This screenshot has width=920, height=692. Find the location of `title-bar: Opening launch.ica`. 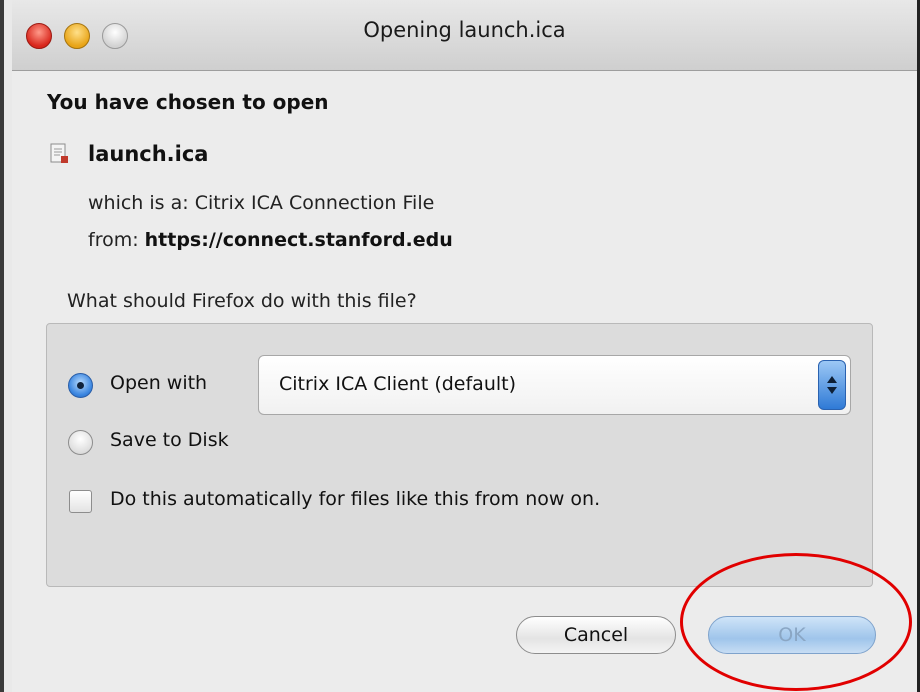

title-bar: Opening launch.ica is located at coordinates (464, 35).